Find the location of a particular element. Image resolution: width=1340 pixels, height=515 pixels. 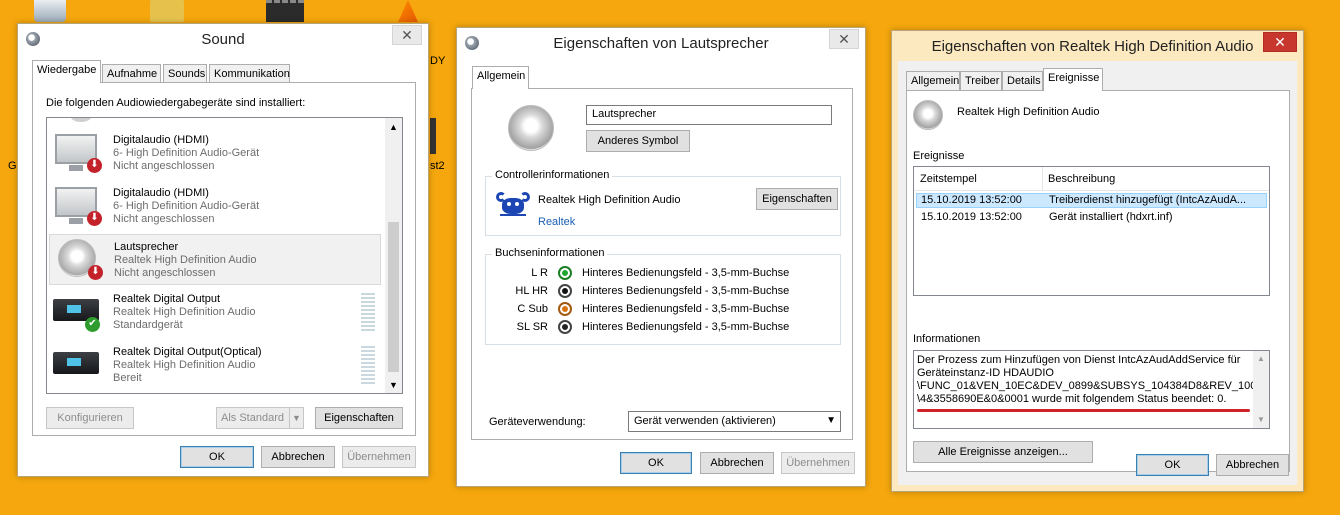

properties-button: Eigenschaften is located at coordinates (359, 418).